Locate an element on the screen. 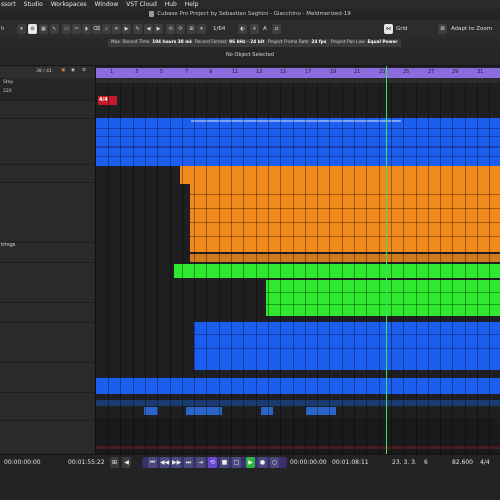  pan-law-label: Project Pan Law is located at coordinates (348, 42).